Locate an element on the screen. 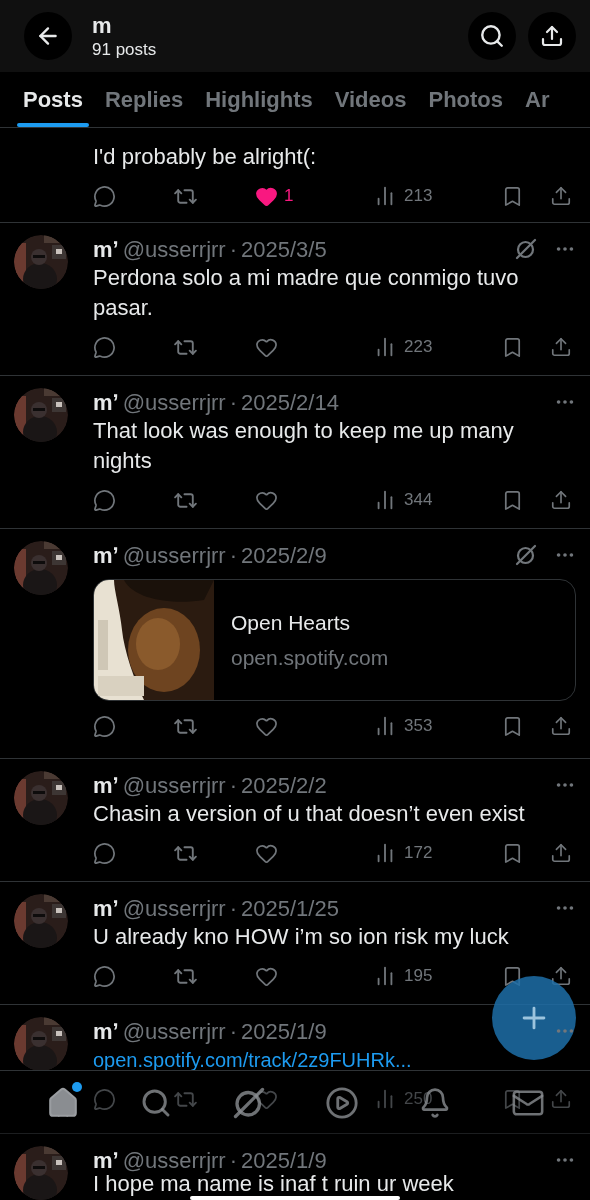 The height and width of the screenshot is (1200, 590). card-domain: open.spotify.com is located at coordinates (310, 658).